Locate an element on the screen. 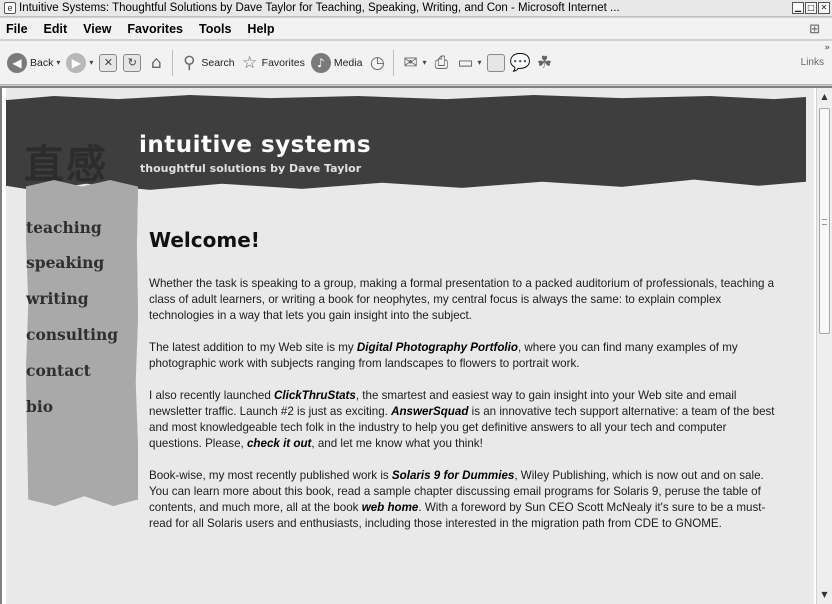 The image size is (832, 604). menu-help: Help is located at coordinates (260, 29).